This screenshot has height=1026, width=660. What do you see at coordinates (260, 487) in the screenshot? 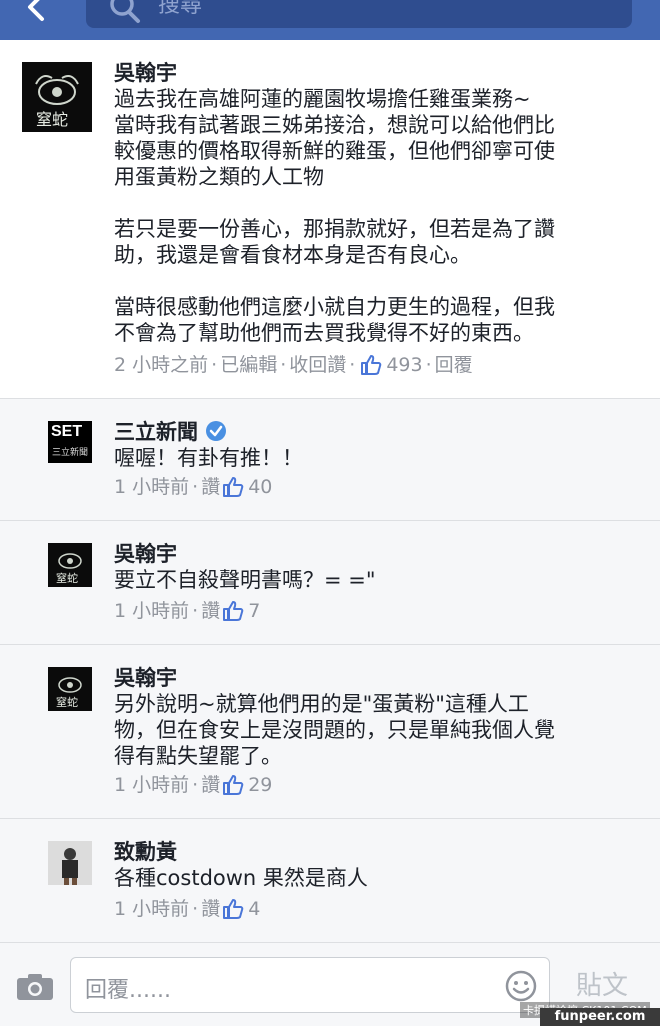
I see `like-count: 40` at bounding box center [260, 487].